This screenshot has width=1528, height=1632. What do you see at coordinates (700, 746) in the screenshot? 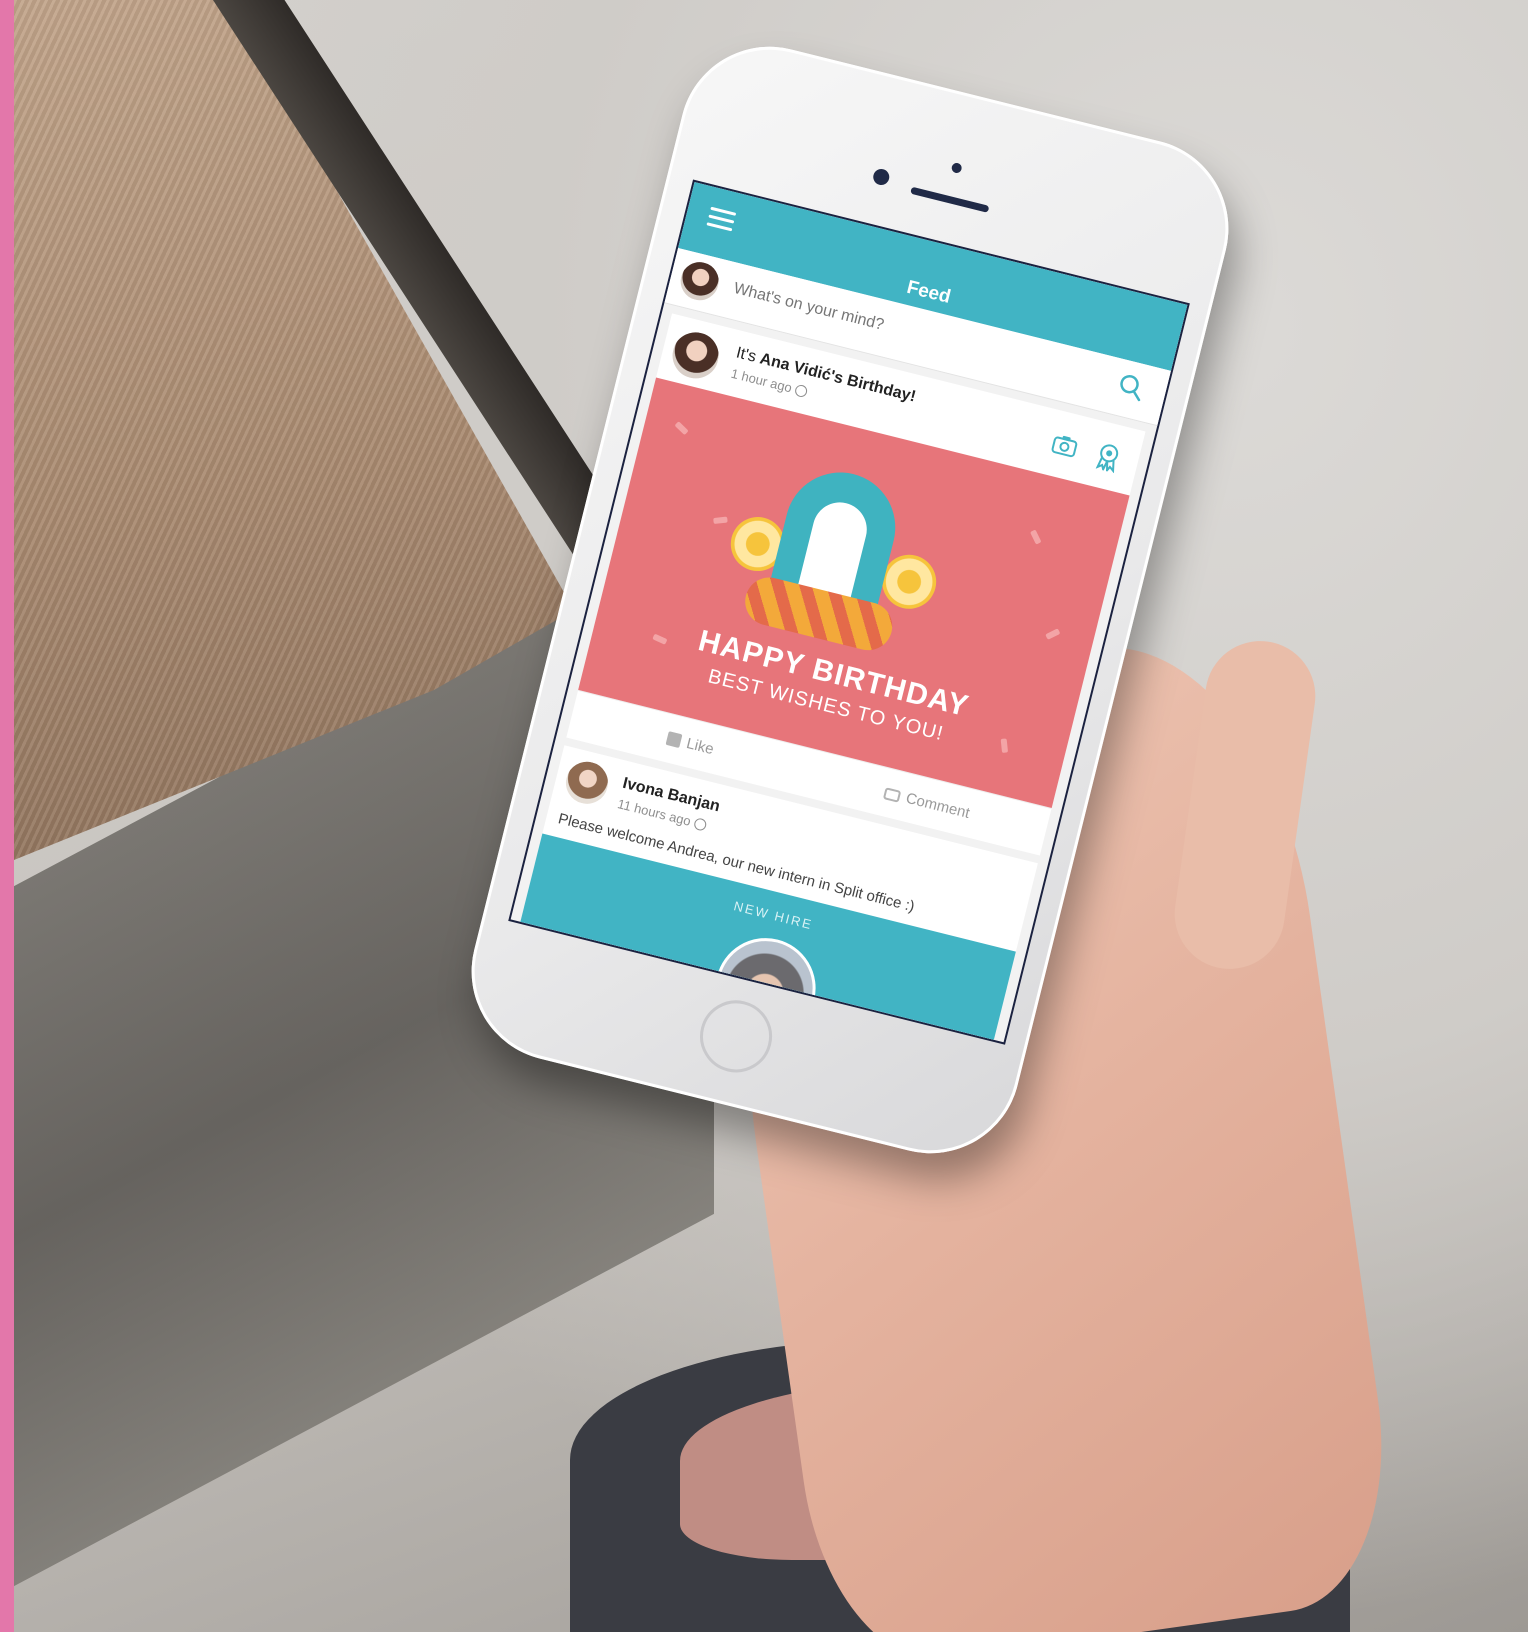
I see `like-label: Like` at bounding box center [700, 746].